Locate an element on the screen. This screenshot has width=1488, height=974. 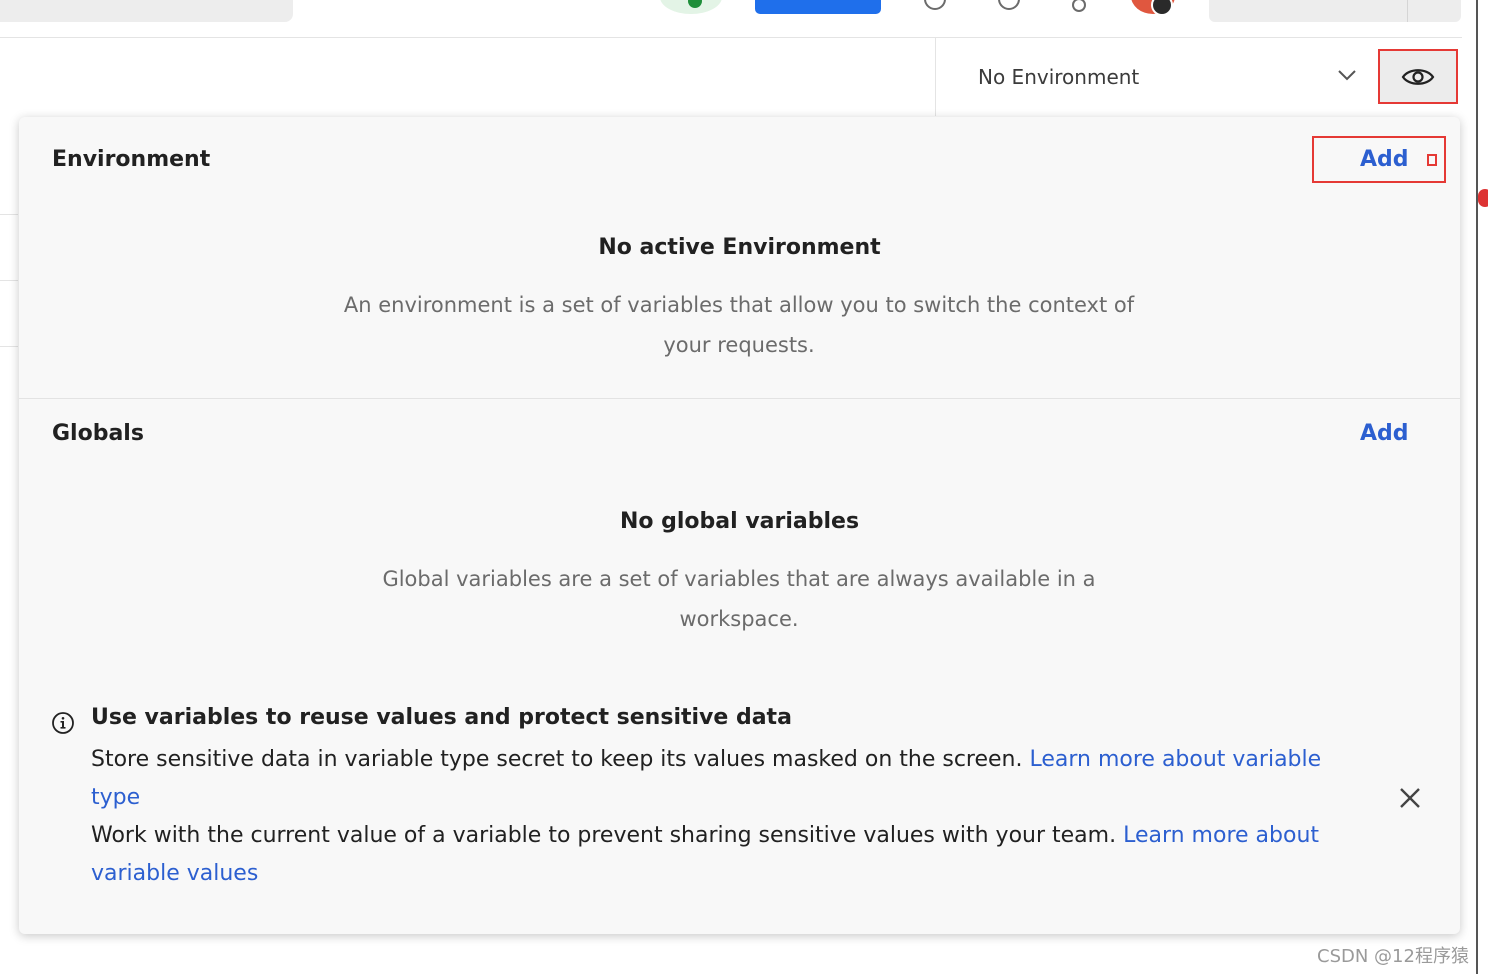
upgrade-button is located at coordinates (818, 7).